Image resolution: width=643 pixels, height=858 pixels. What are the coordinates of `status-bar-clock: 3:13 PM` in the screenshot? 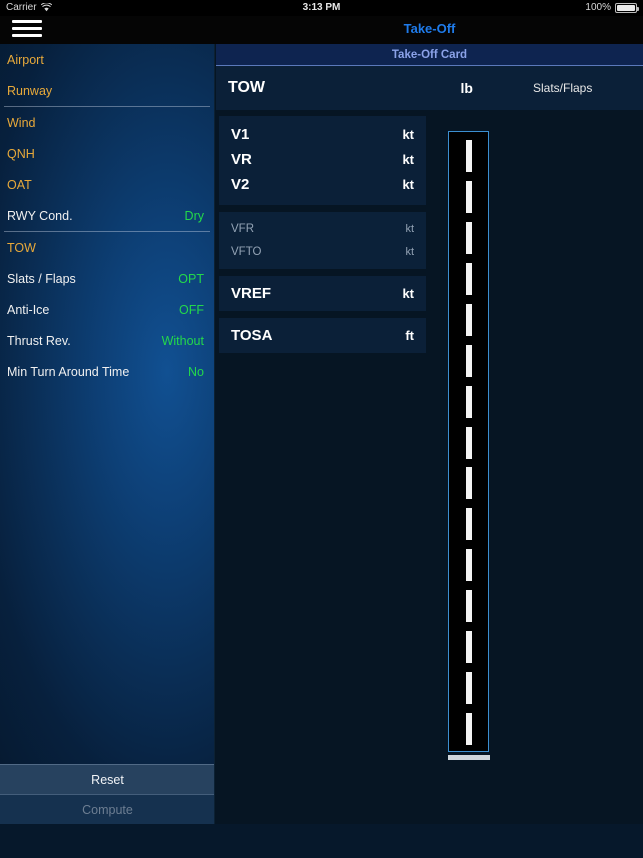 It's located at (321, 7).